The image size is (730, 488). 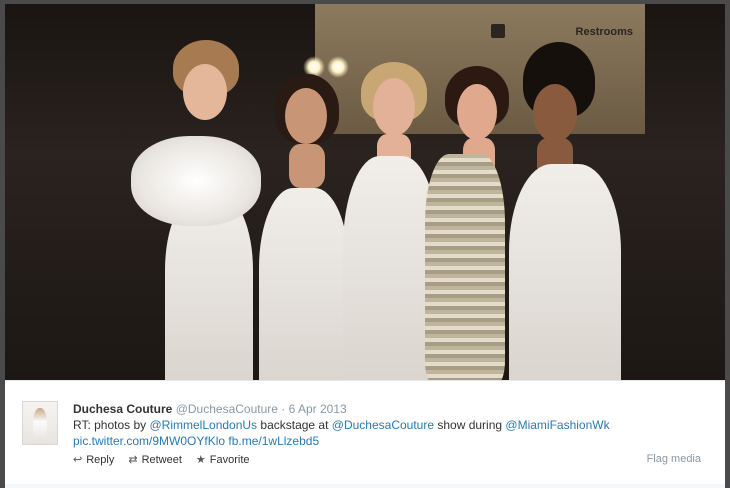 What do you see at coordinates (465, 267) in the screenshot?
I see `sequin-dress` at bounding box center [465, 267].